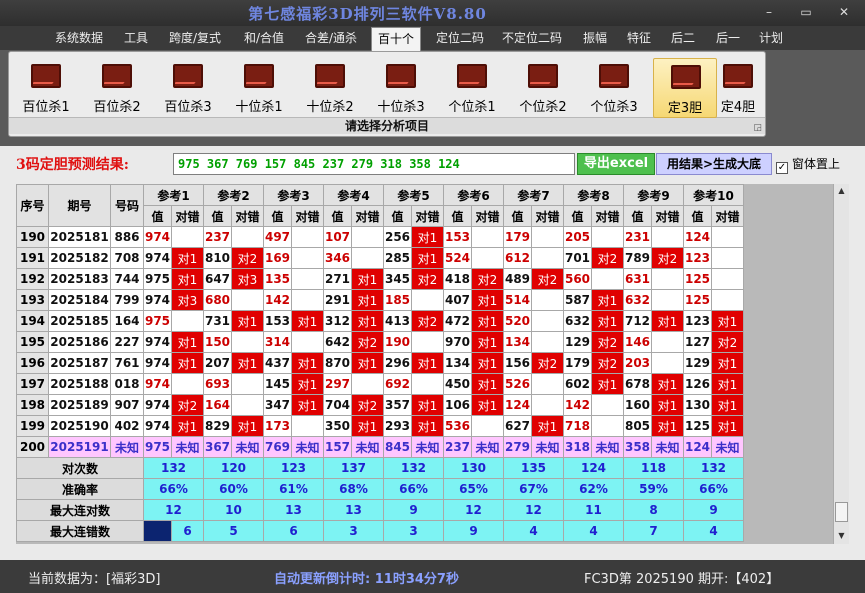 This screenshot has width=865, height=593. I want to click on ribbon-button-2: 百位杀2, so click(117, 88).